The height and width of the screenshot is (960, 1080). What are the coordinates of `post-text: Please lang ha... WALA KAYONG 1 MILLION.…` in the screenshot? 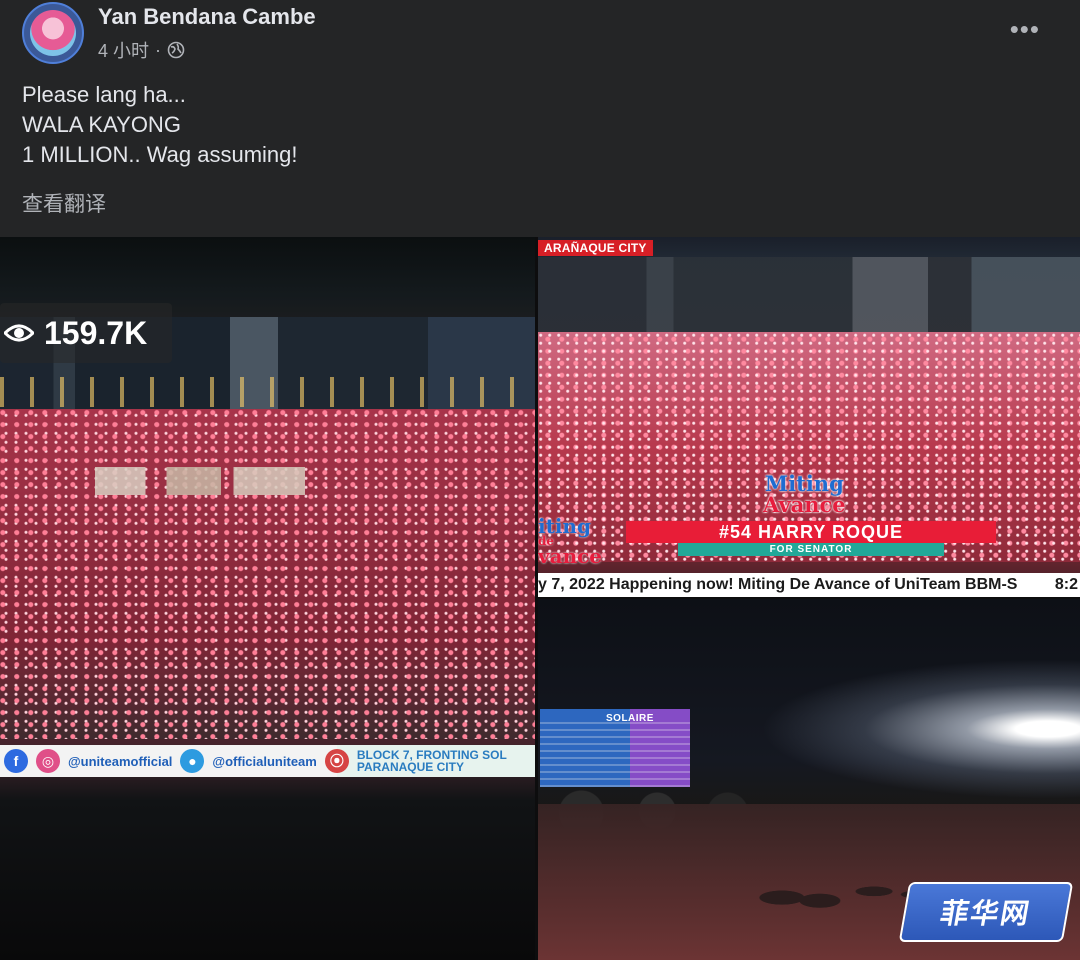 It's located at (160, 125).